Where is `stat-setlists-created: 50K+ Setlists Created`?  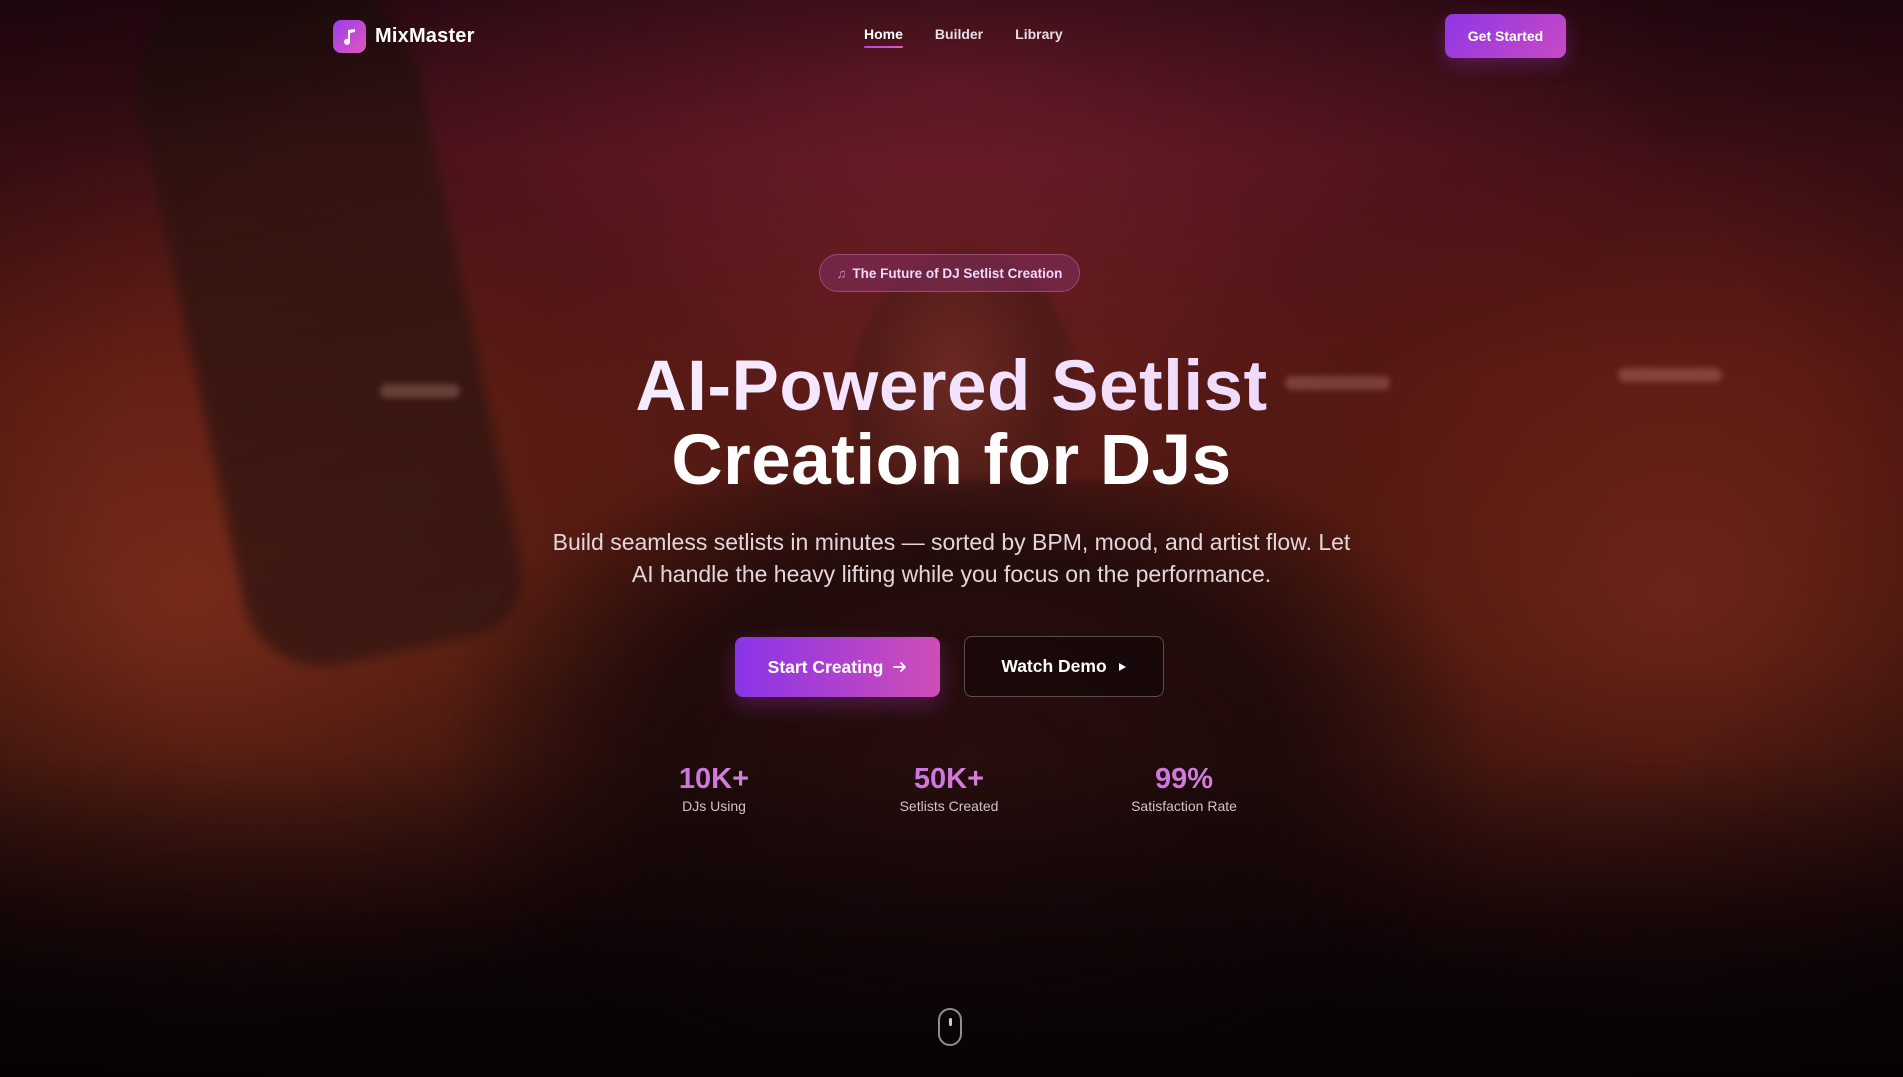
stat-setlists-created: 50K+ Setlists Created is located at coordinates (949, 788).